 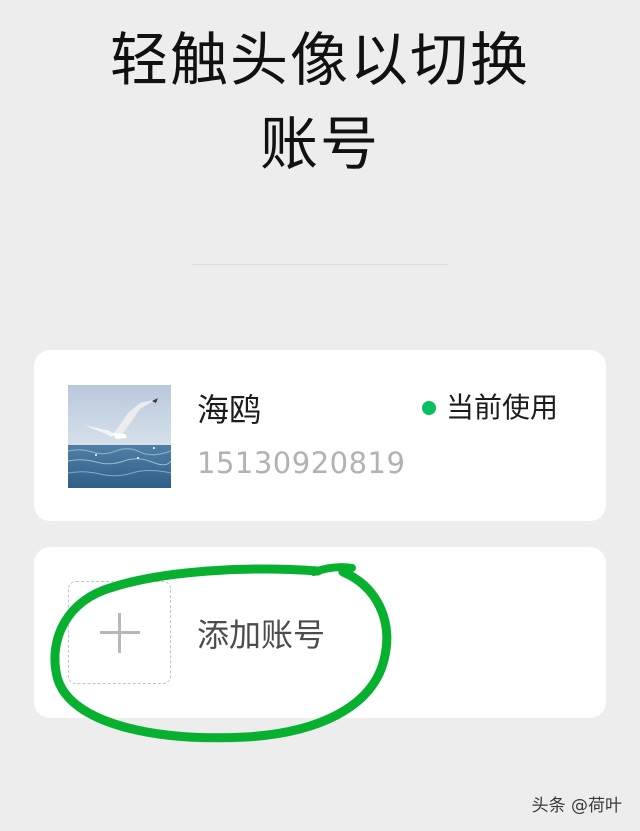 What do you see at coordinates (502, 407) in the screenshot?
I see `status-text: 当前使用` at bounding box center [502, 407].